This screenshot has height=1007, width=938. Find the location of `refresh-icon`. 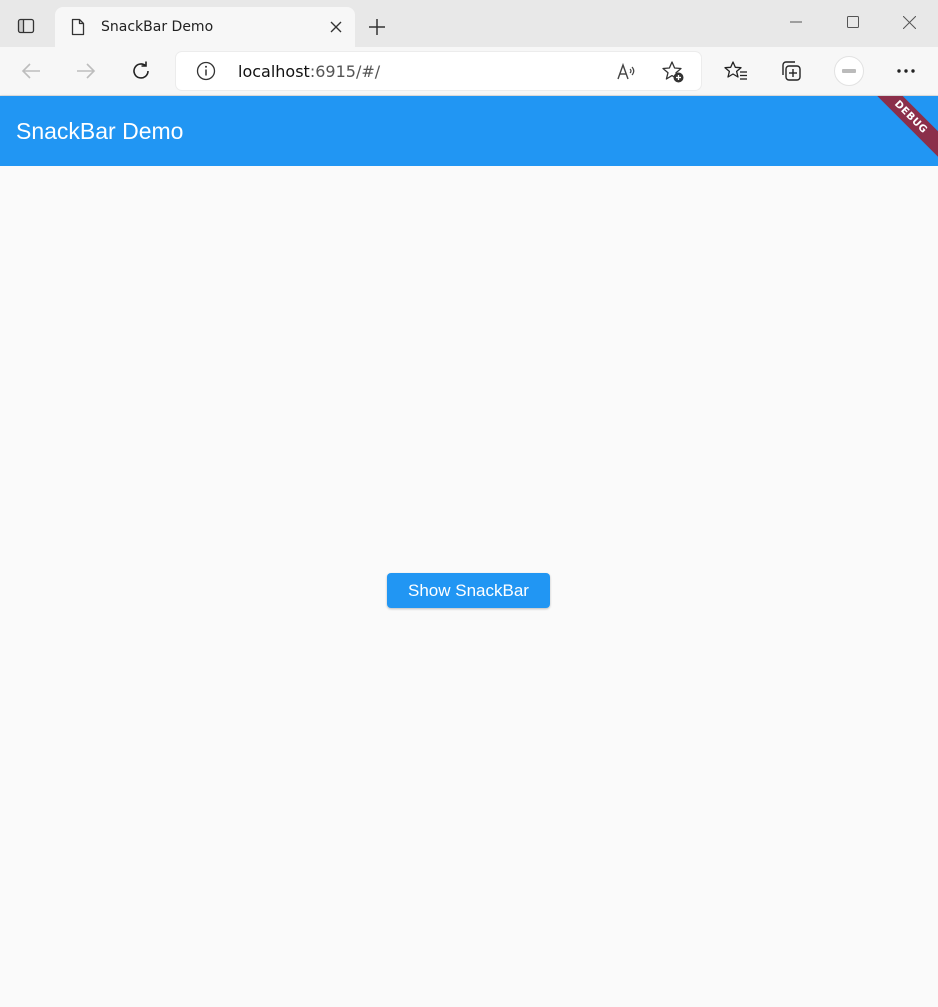

refresh-icon is located at coordinates (141, 70).